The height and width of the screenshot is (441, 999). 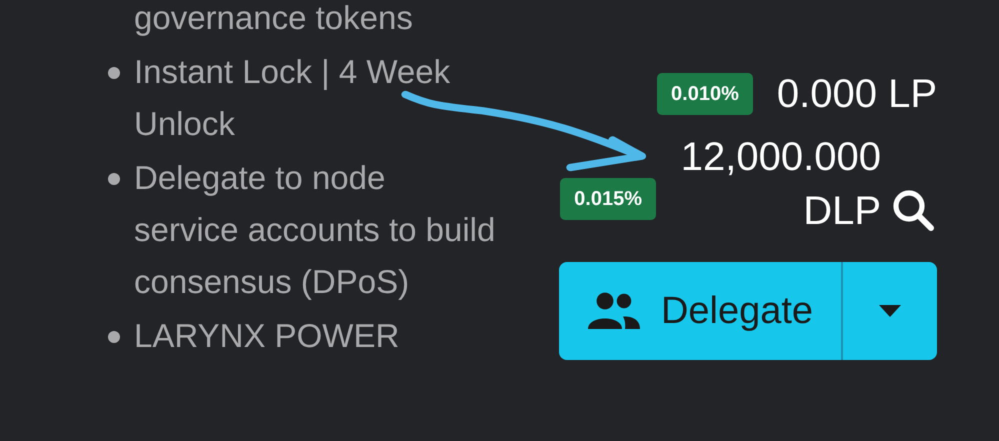 What do you see at coordinates (315, 230) in the screenshot?
I see `feature-text: Delegate to node service accounts to build consensus (DPoS)` at bounding box center [315, 230].